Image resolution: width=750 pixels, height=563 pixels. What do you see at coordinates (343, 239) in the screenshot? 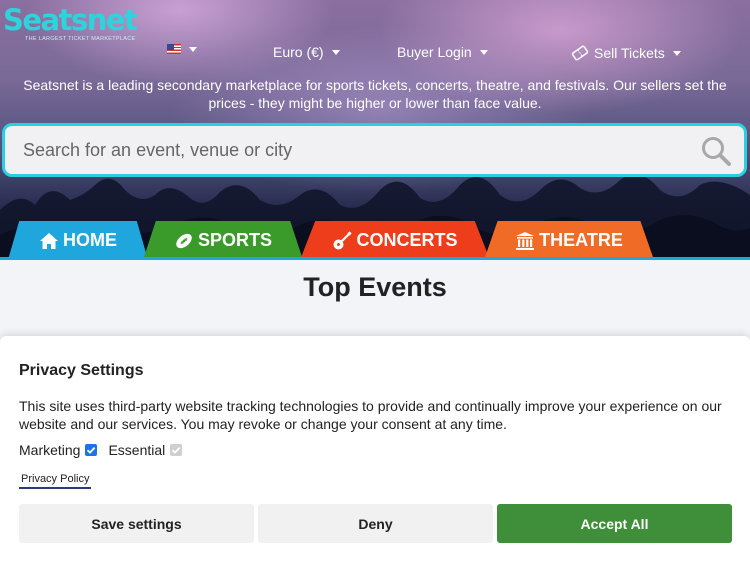
I see `guitar-icon` at bounding box center [343, 239].